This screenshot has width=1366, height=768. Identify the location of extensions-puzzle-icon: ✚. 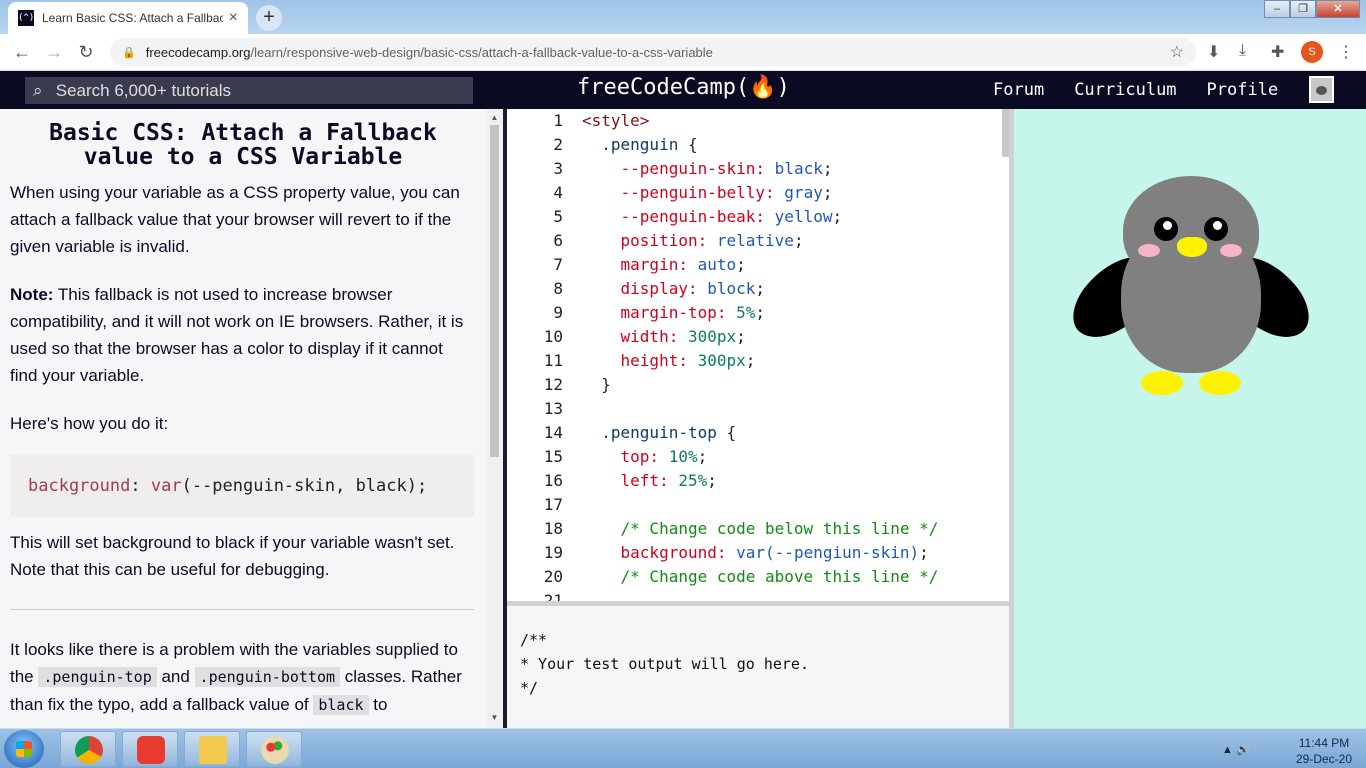
(1277, 52).